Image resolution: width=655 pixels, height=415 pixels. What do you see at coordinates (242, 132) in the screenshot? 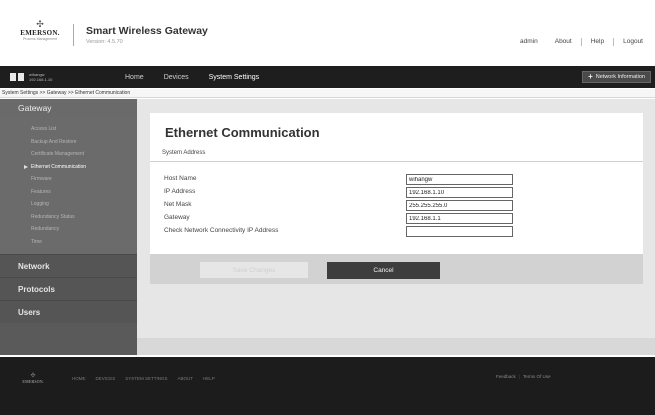
I see `page-title: Ethernet Communication` at bounding box center [242, 132].